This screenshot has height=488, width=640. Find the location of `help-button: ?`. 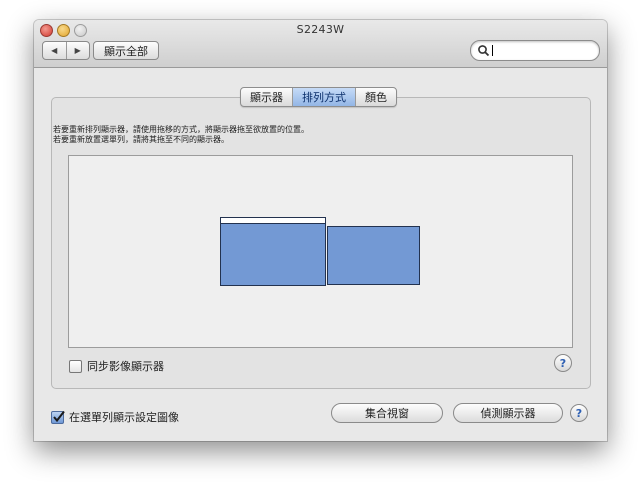

help-button: ? is located at coordinates (563, 363).